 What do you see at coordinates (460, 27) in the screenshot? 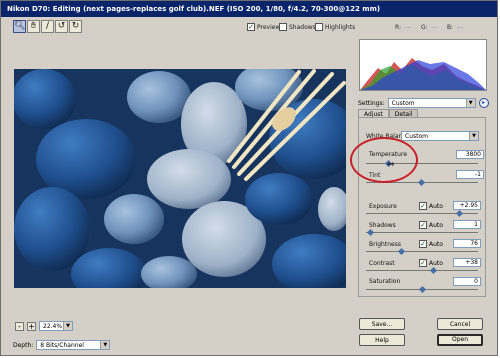
I see `b-readout-value: ---` at bounding box center [460, 27].